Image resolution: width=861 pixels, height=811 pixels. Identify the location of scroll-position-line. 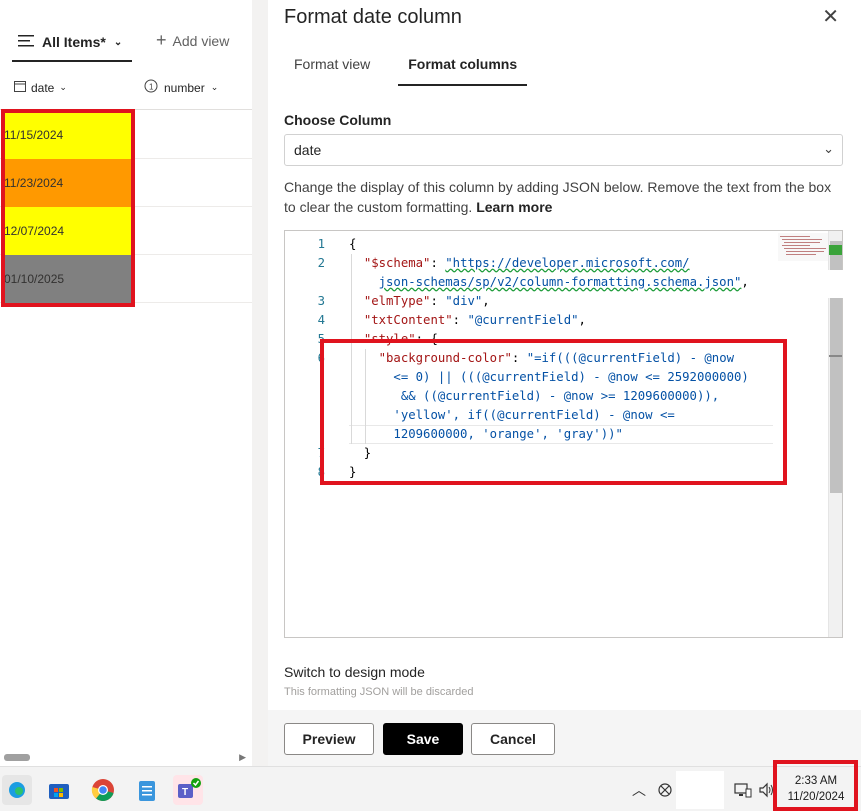
(835, 356).